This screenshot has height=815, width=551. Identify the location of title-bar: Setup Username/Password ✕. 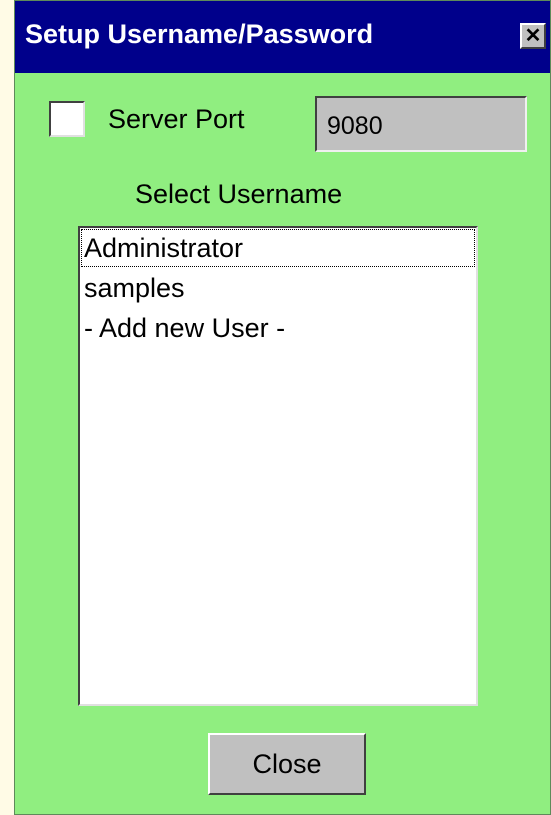
(282, 37).